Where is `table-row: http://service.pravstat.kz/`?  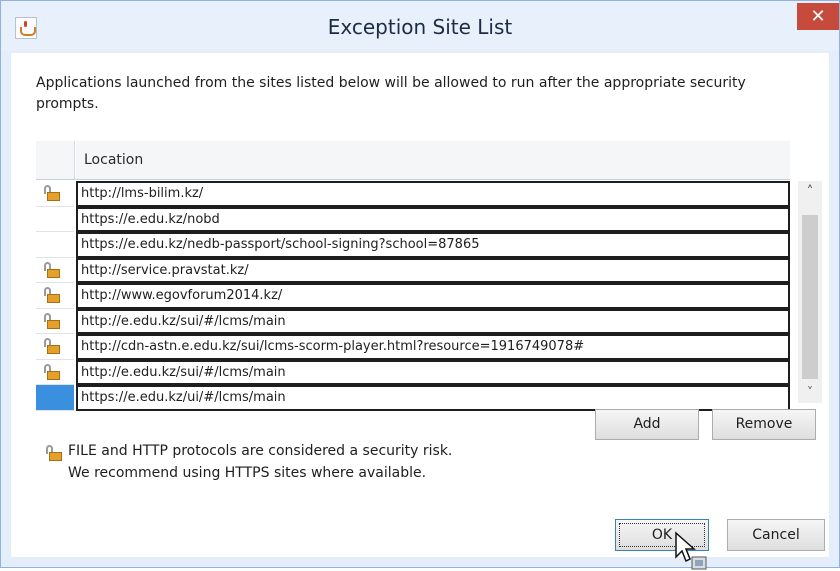
table-row: http://service.pravstat.kz/ is located at coordinates (413, 270).